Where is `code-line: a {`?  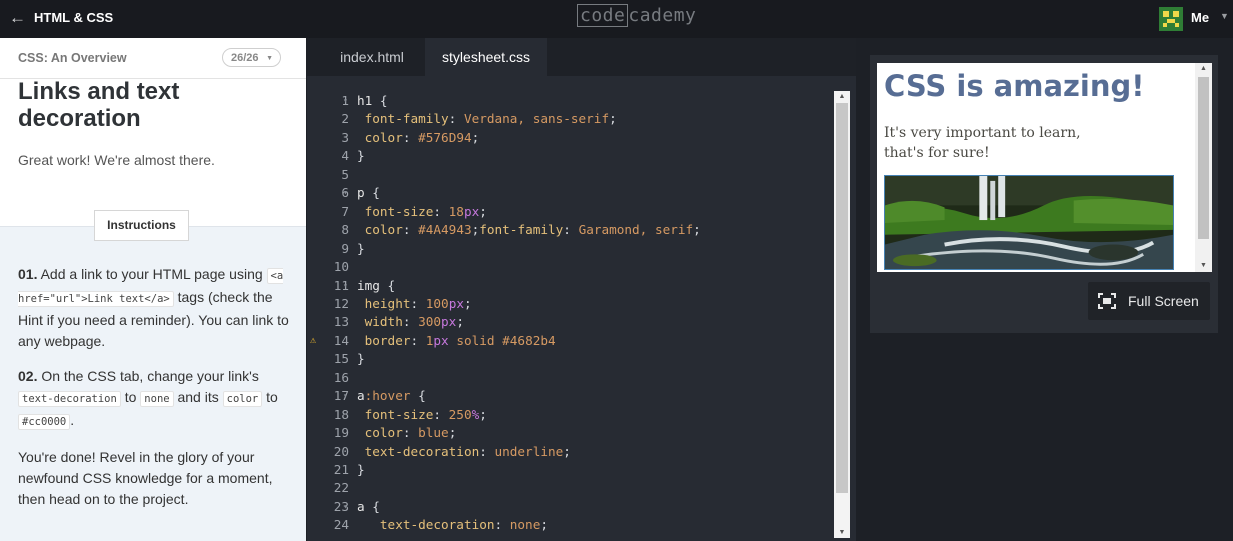 code-line: a { is located at coordinates (368, 506).